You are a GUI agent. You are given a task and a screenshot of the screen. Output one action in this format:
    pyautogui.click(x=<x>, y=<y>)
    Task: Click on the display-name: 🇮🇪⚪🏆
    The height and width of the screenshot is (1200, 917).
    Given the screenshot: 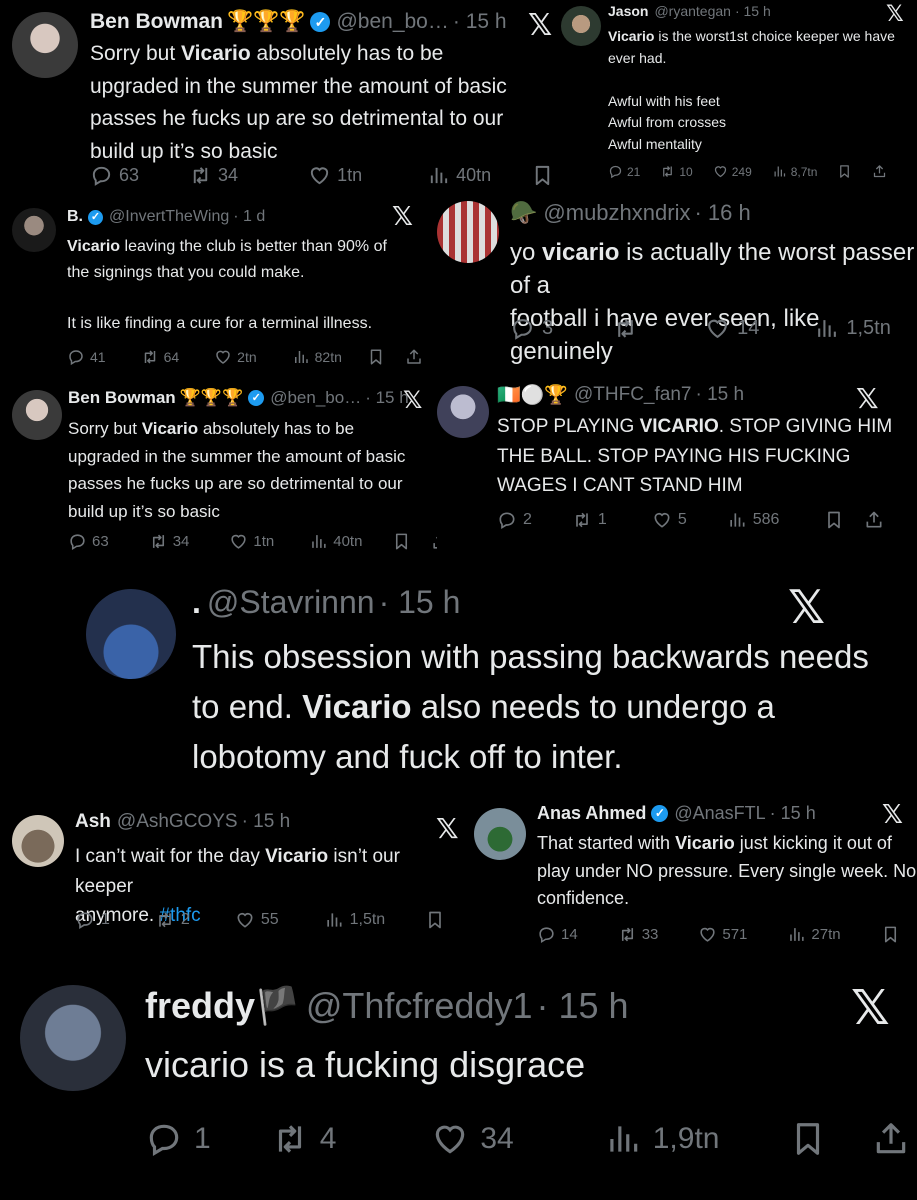 What is the action you would take?
    pyautogui.click(x=532, y=395)
    